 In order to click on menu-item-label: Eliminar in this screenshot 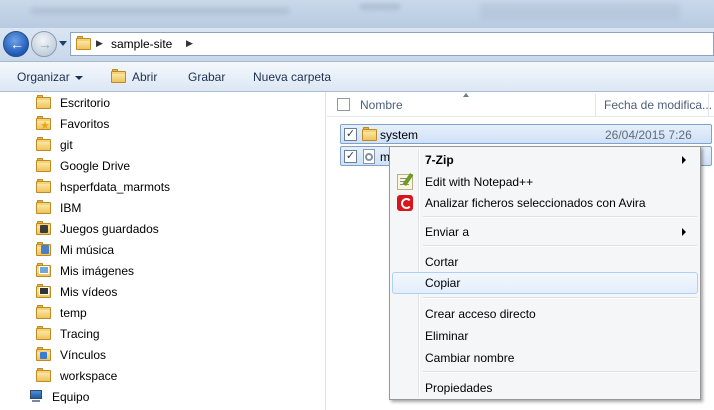, I will do `click(447, 336)`.